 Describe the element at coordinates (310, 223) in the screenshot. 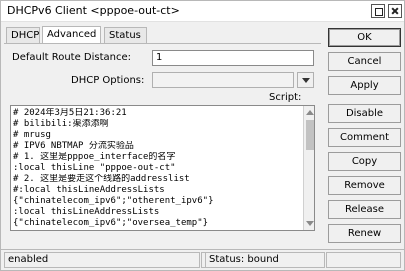

I see `scroll-down-icon` at that location.